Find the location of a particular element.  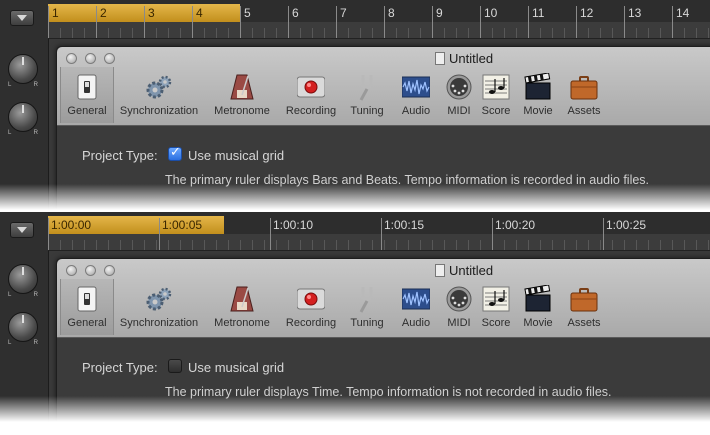

ruler-label: 14 is located at coordinates (683, 13).